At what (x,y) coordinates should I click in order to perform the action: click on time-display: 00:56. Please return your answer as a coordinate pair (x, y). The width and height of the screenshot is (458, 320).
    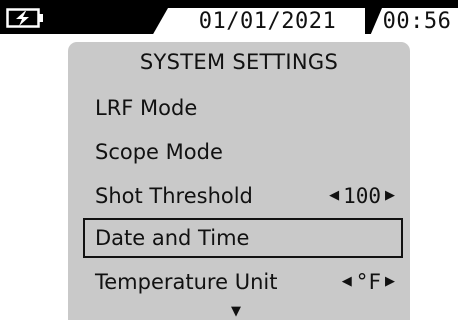
    Looking at the image, I should click on (414, 22).